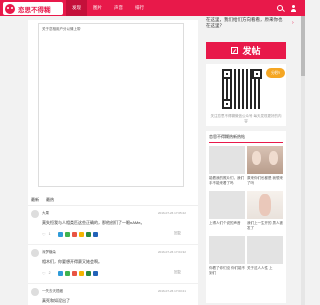 The height and width of the screenshot is (305, 320). I want to click on hot-post-label: 你看了你们没 你们能不到们, so click(227, 270).